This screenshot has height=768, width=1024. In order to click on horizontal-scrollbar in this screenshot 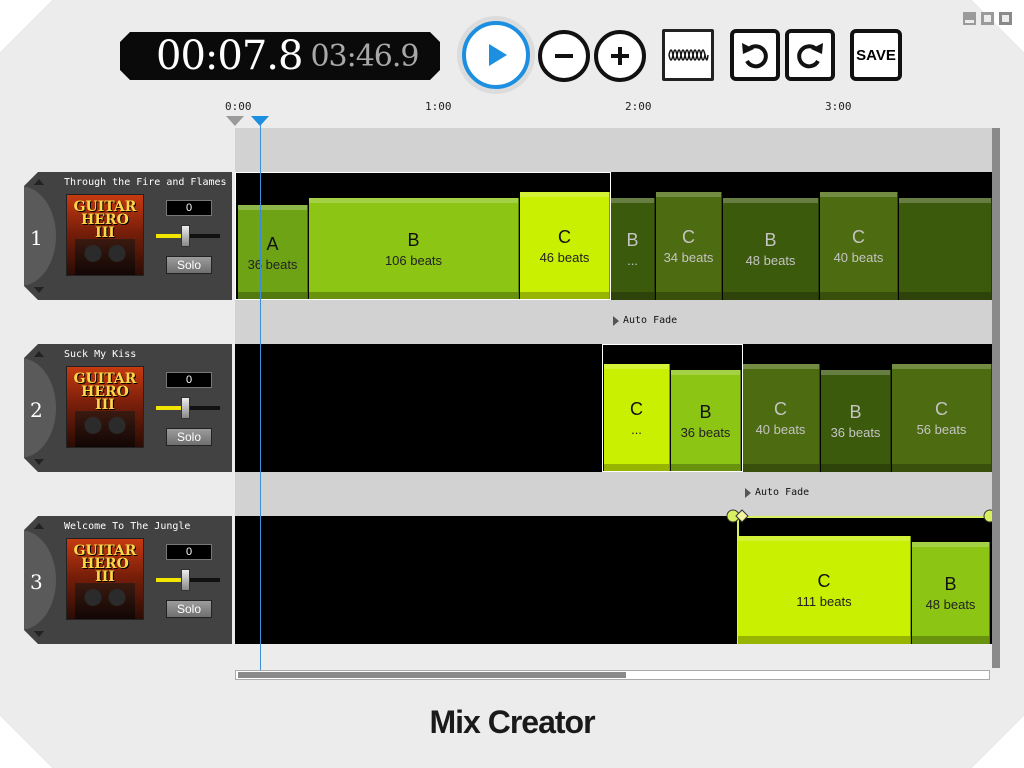, I will do `click(612, 675)`.